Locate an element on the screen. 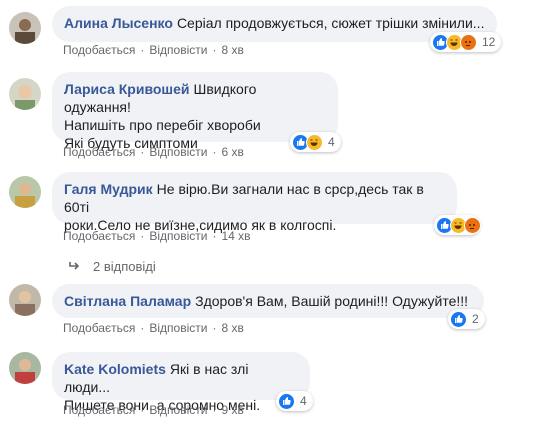 Image resolution: width=539 pixels, height=433 pixels. reaction-count: 2 is located at coordinates (475, 319).